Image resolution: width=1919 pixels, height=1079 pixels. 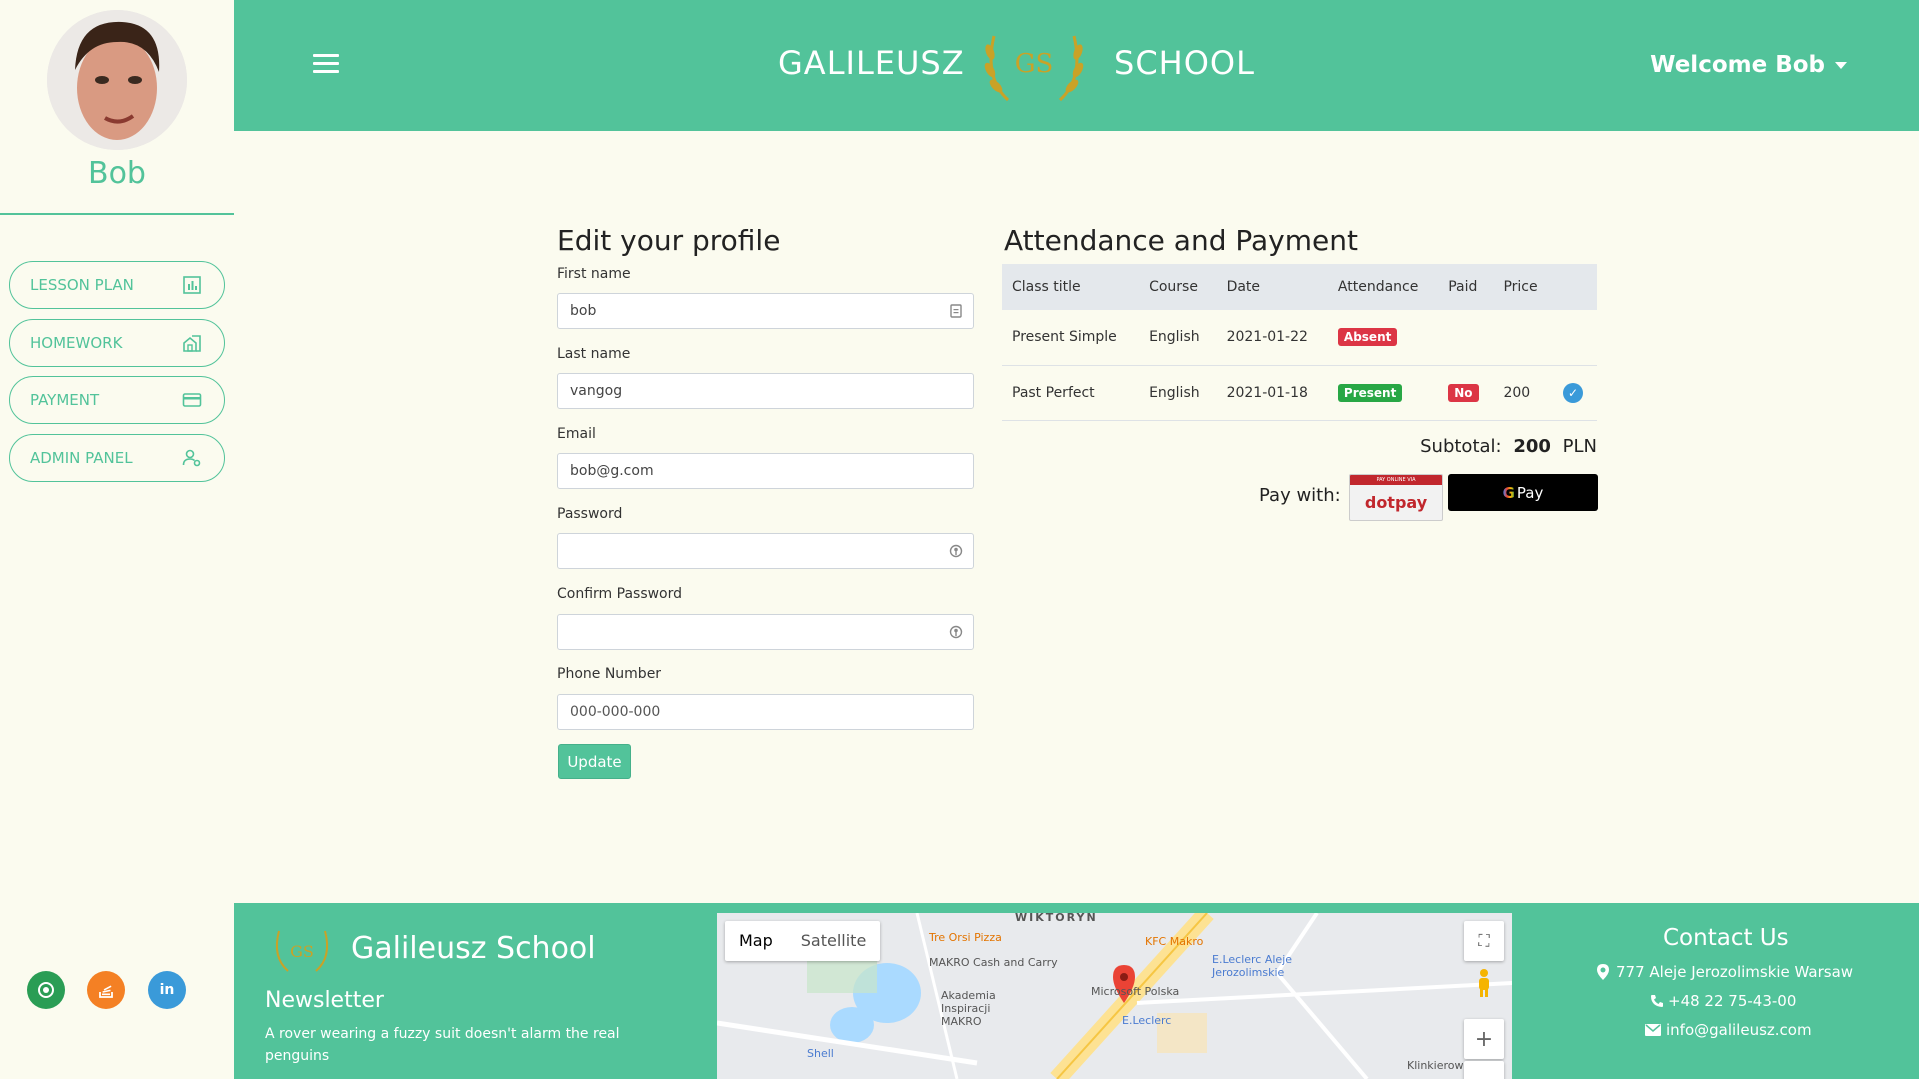 I want to click on sidebar-item-lesson-plan: LESSON PLAN, so click(x=117, y=285).